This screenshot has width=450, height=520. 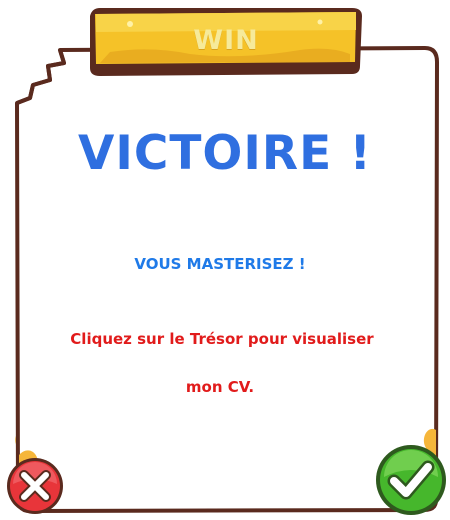 I want to click on confirm-button, so click(x=411, y=480).